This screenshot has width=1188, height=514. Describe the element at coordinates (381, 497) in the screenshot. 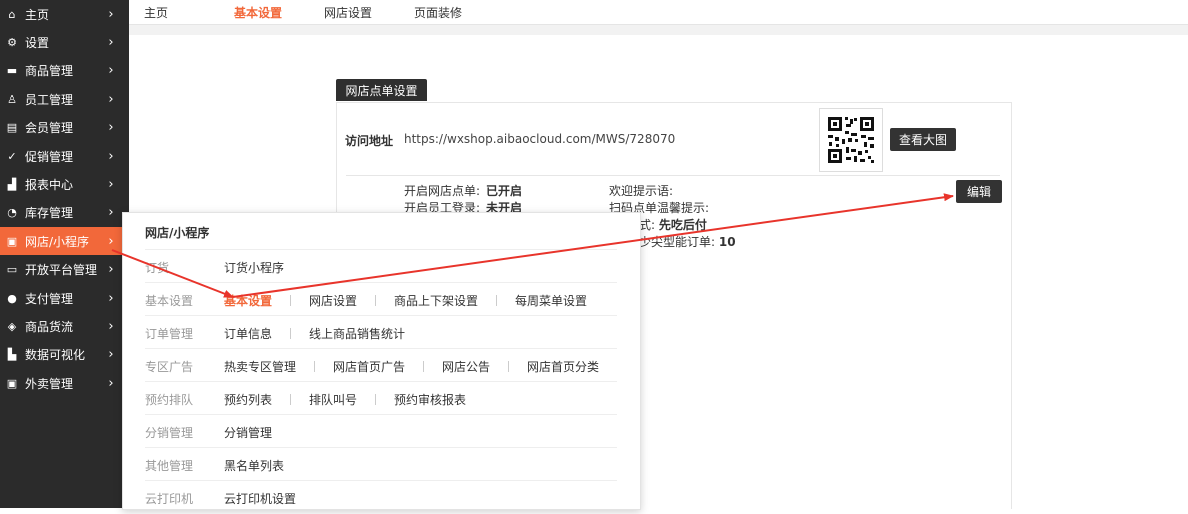

I see `menu-row: 云打印机 云打印机设置` at that location.